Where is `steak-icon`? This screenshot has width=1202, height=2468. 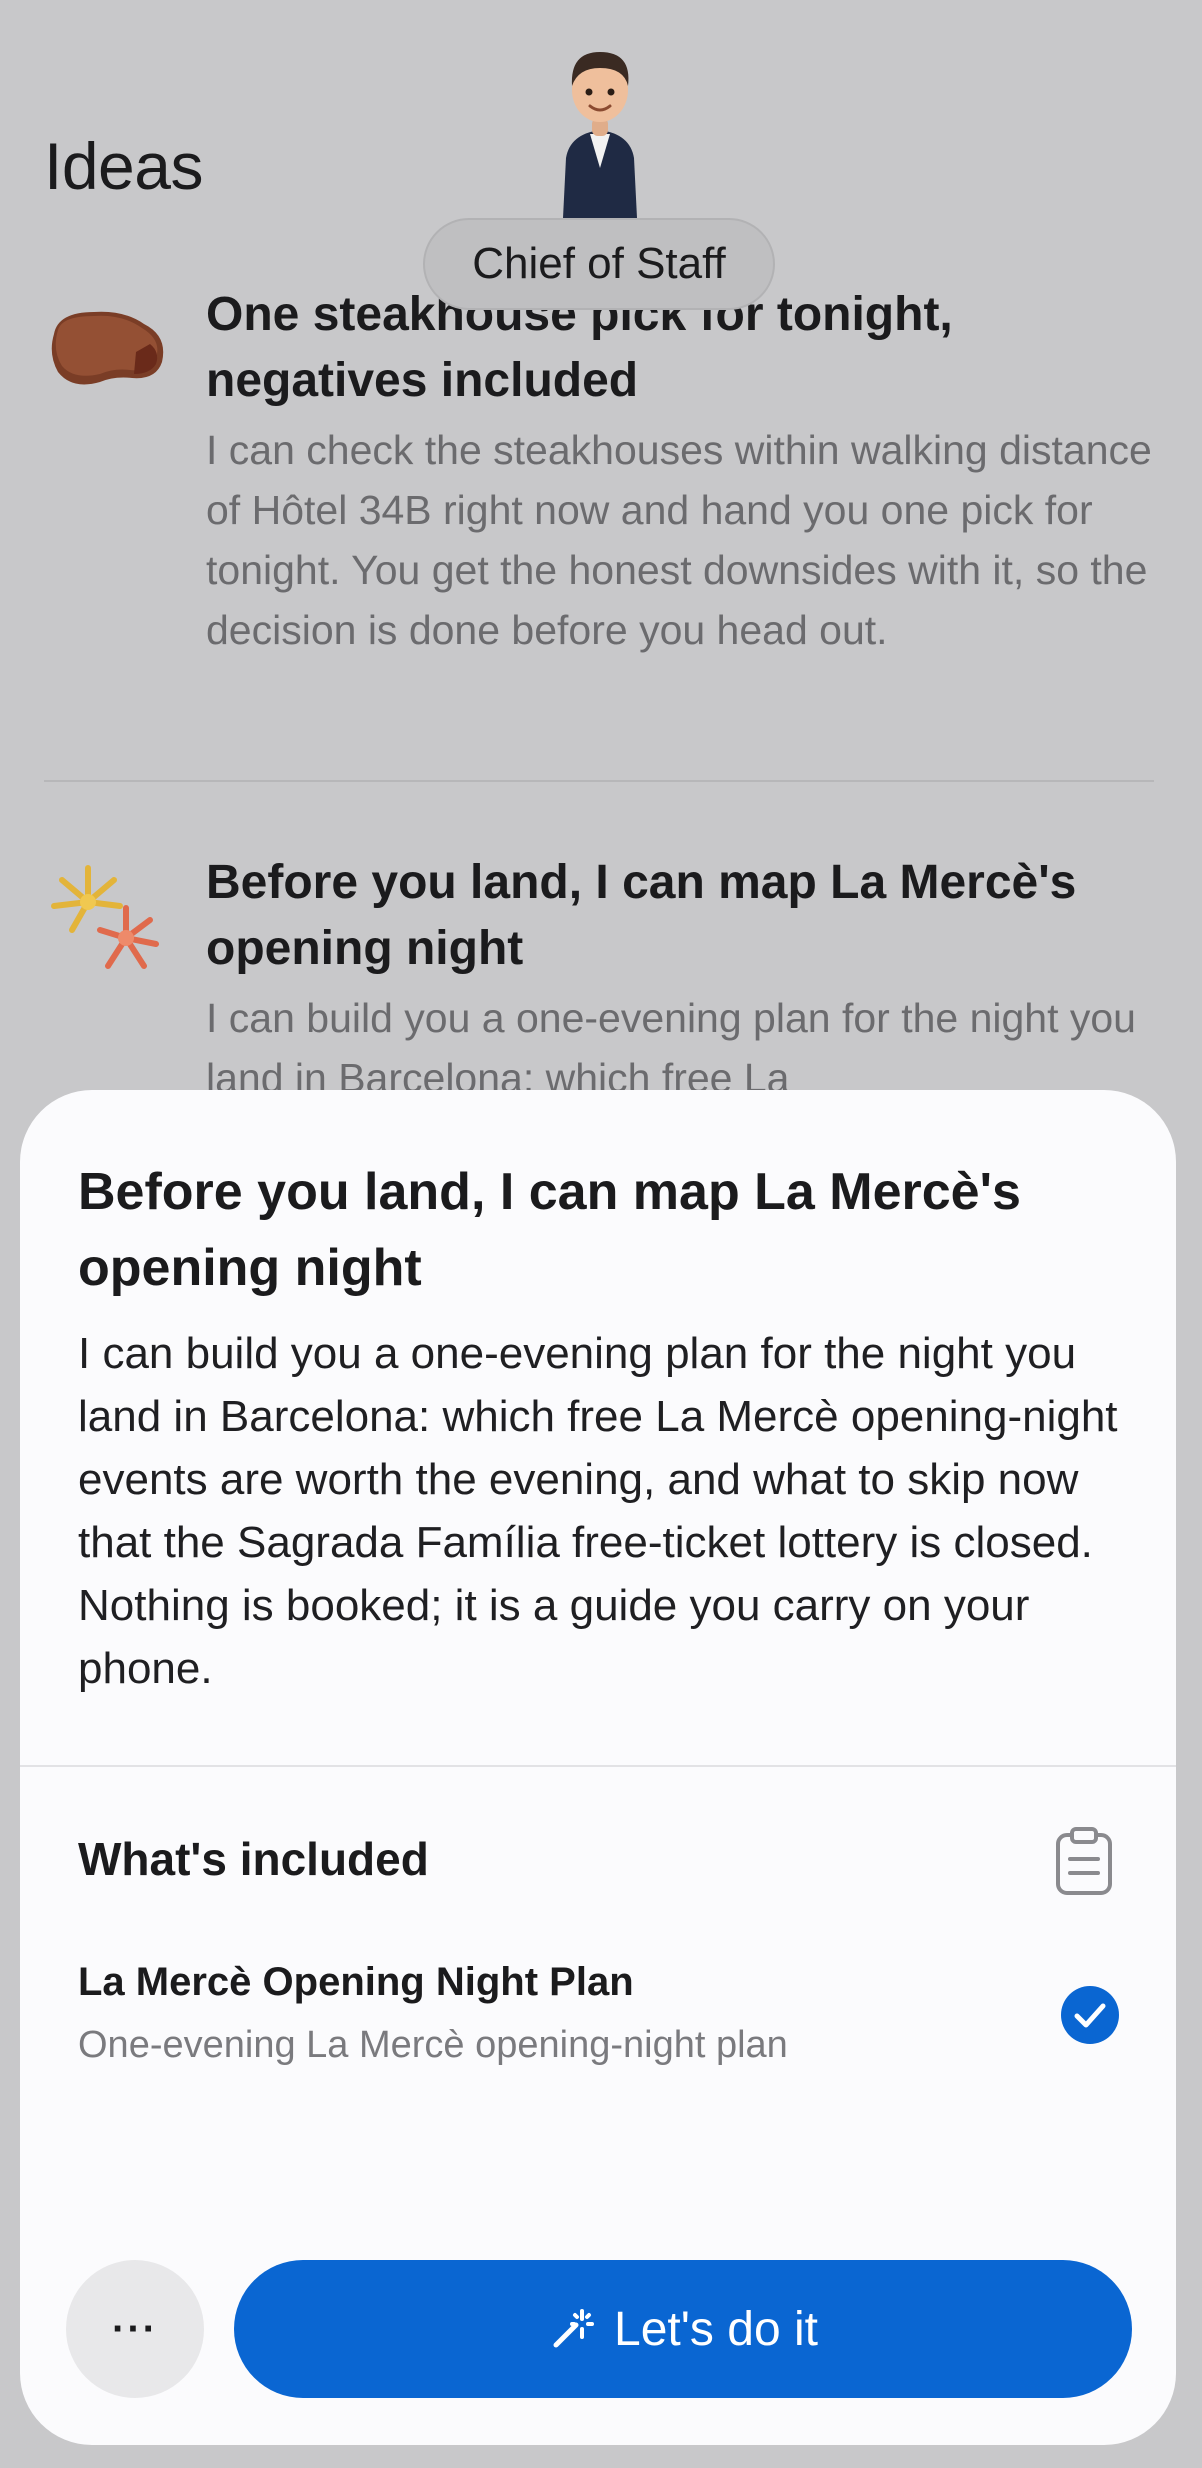
steak-icon is located at coordinates (109, 347).